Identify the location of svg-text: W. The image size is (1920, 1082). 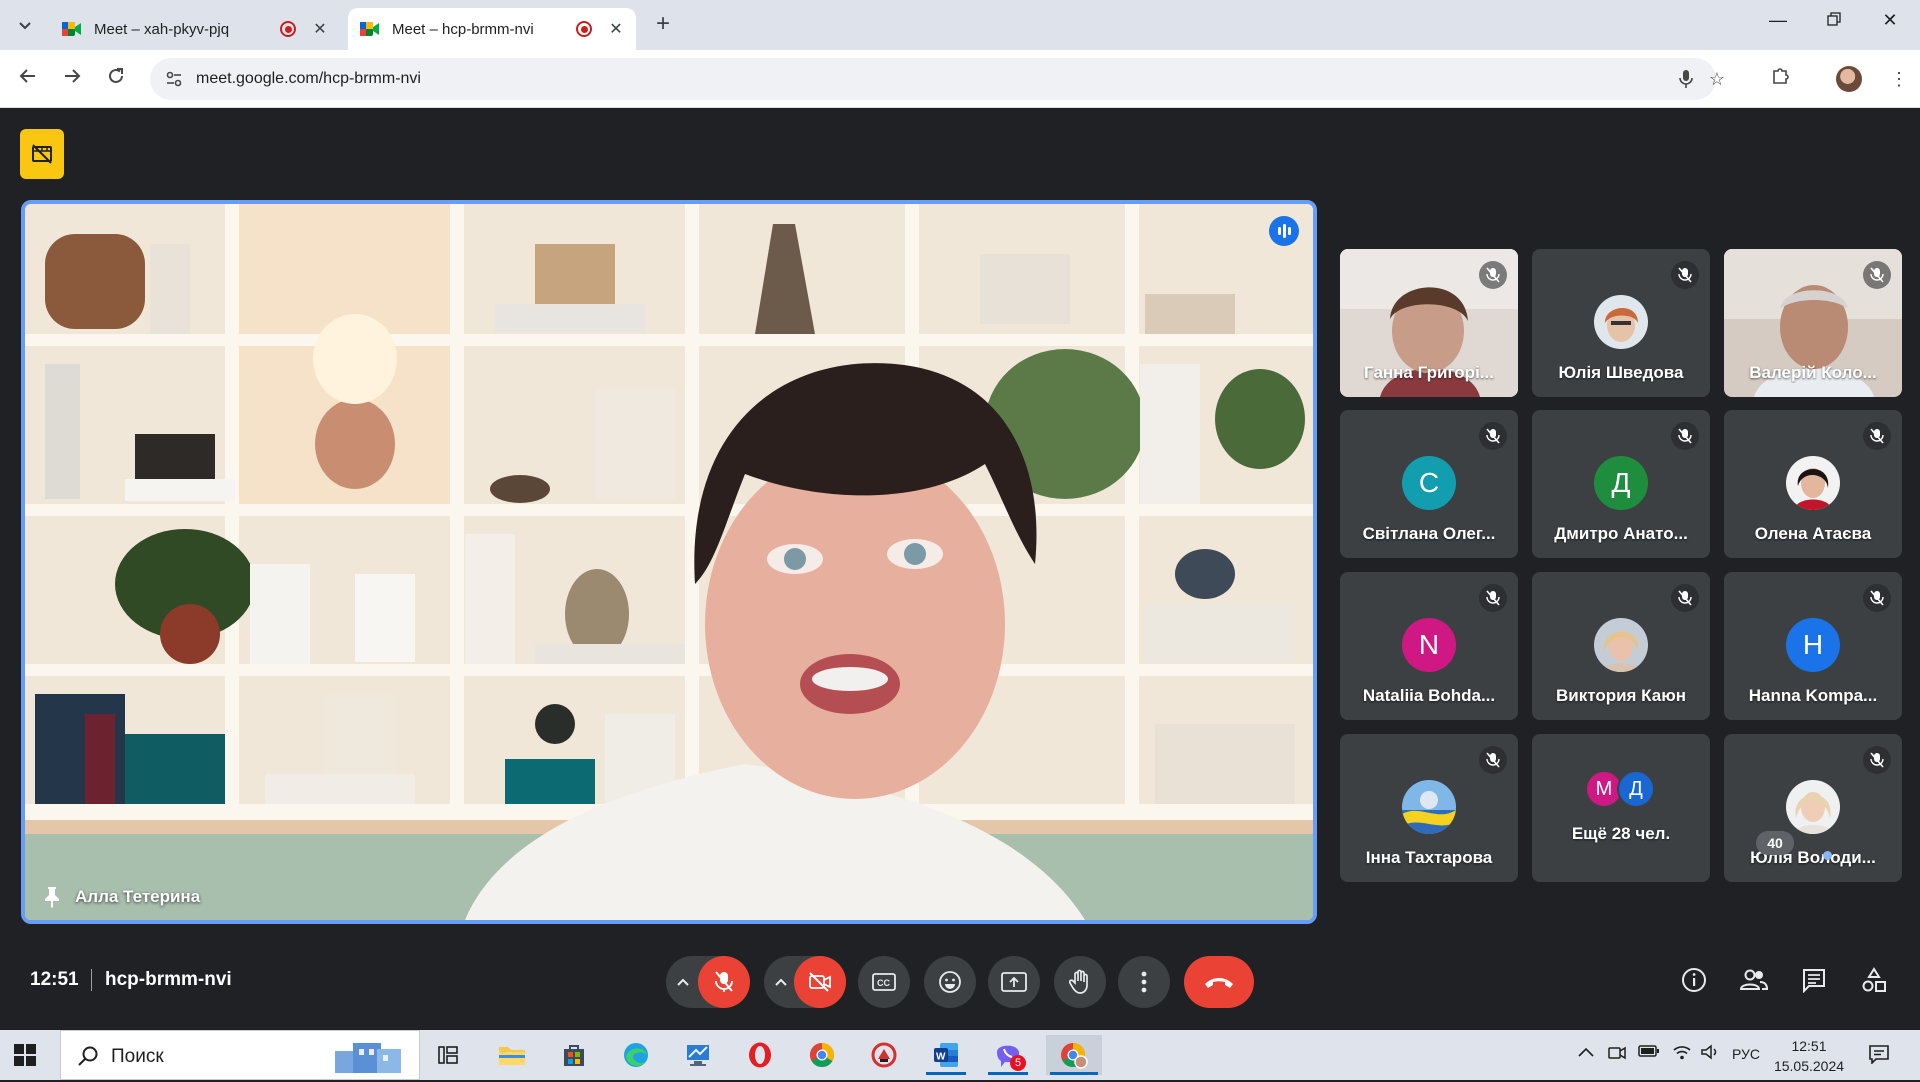
(941, 1057).